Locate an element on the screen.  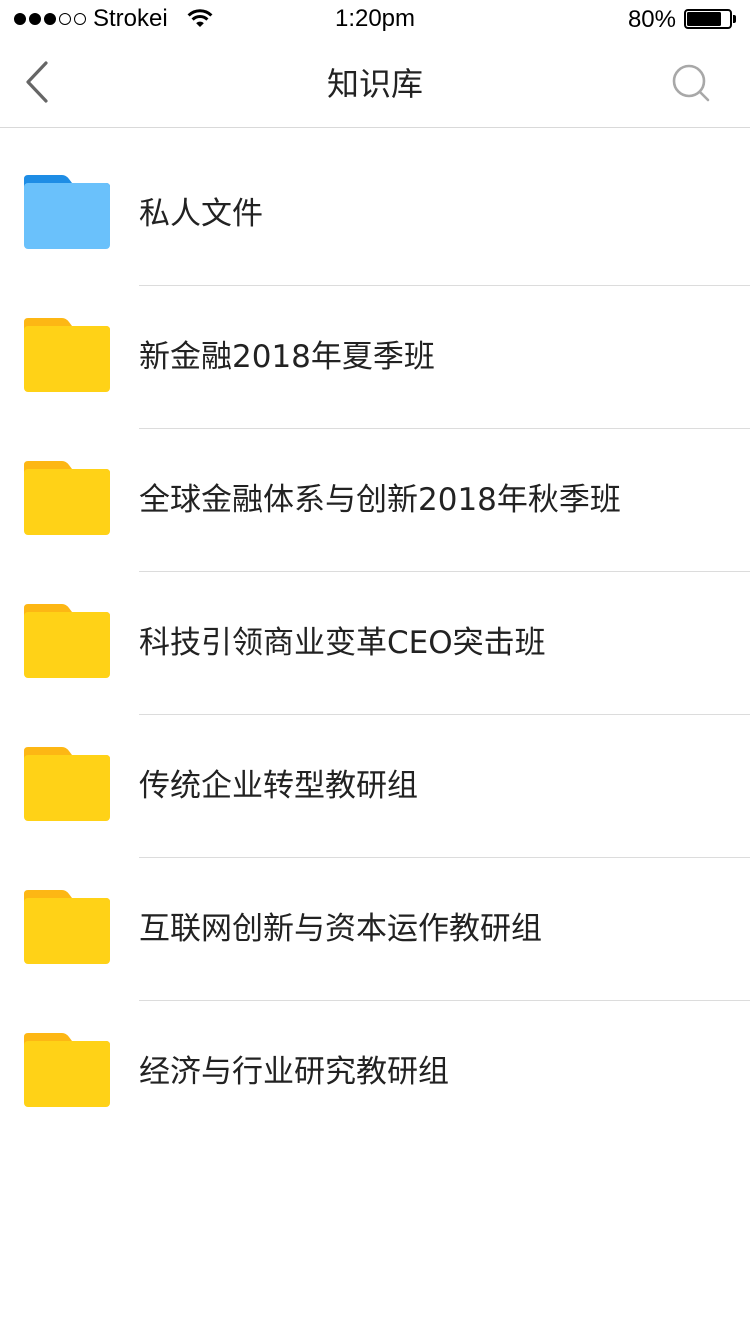
navigation-bar: 知识库 is located at coordinates (375, 84).